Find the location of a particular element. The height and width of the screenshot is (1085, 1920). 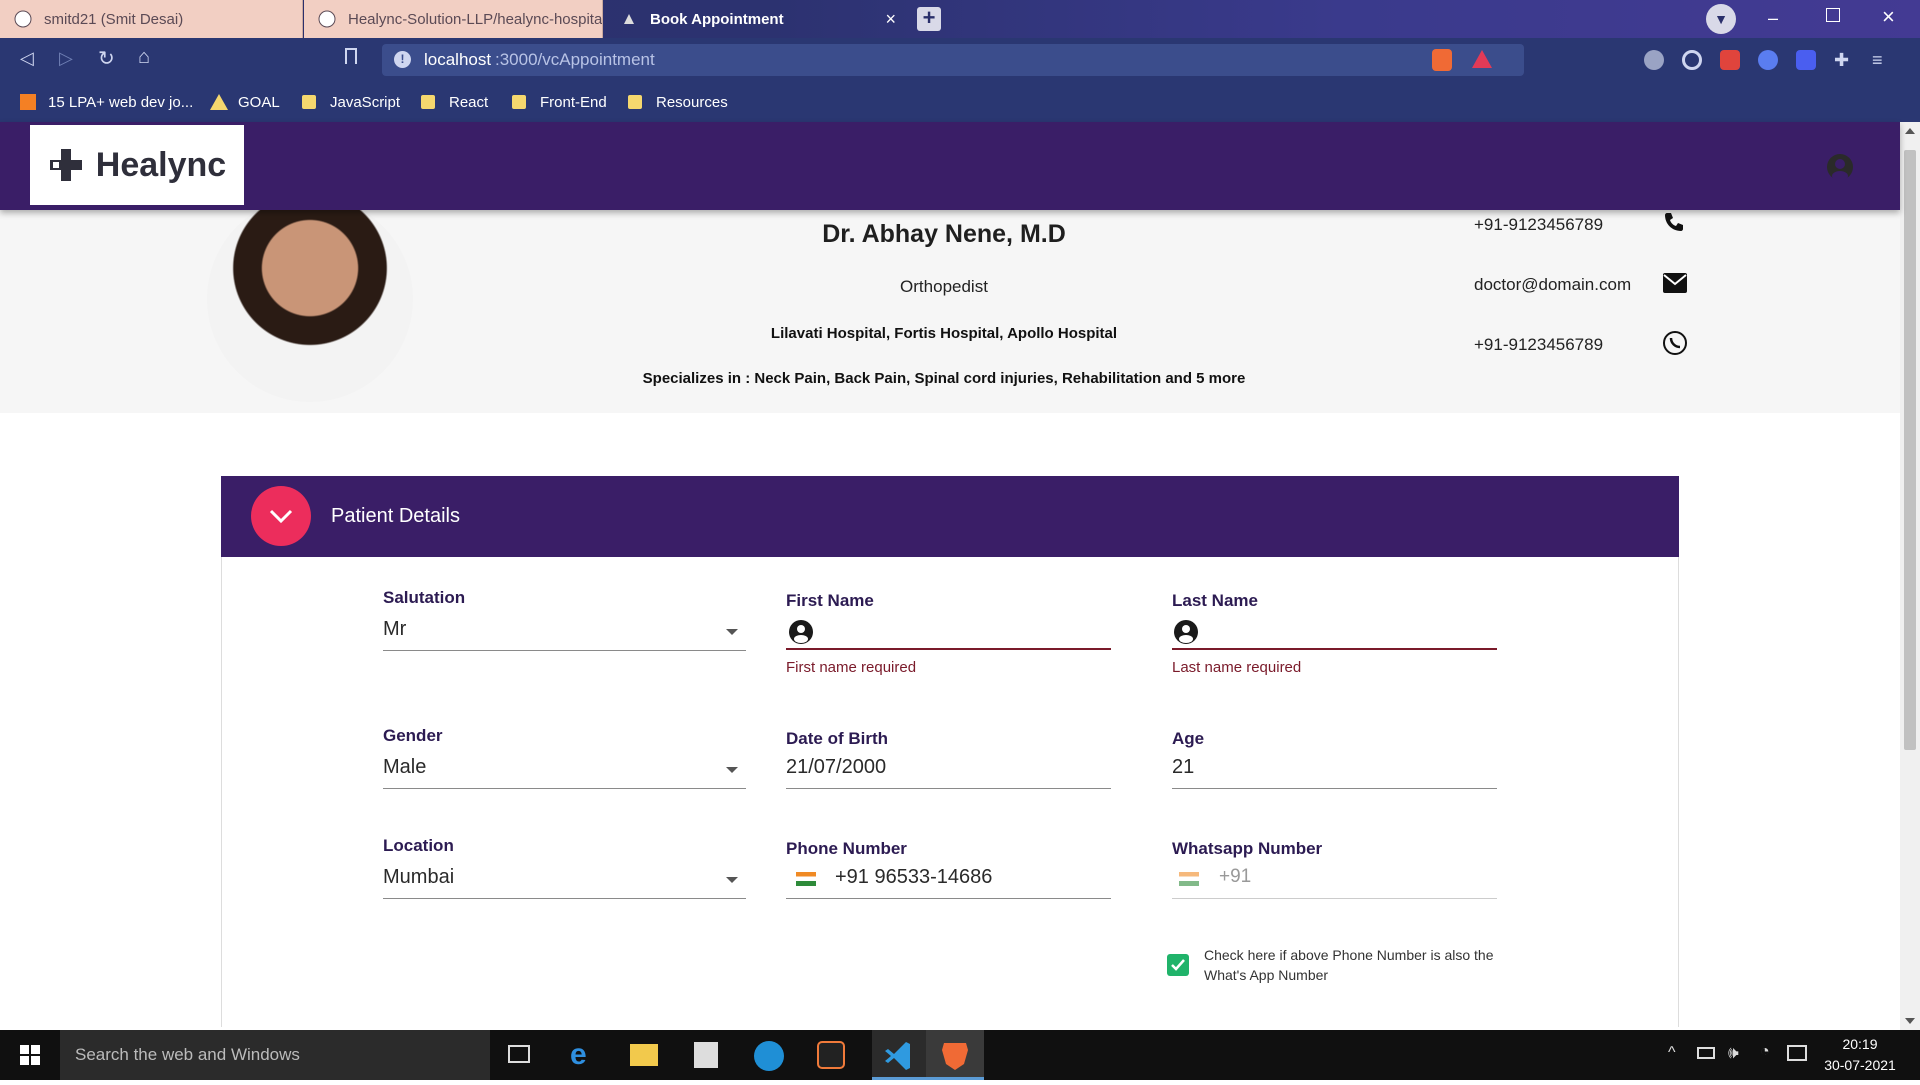

scrollbar-thumb is located at coordinates (1910, 450).